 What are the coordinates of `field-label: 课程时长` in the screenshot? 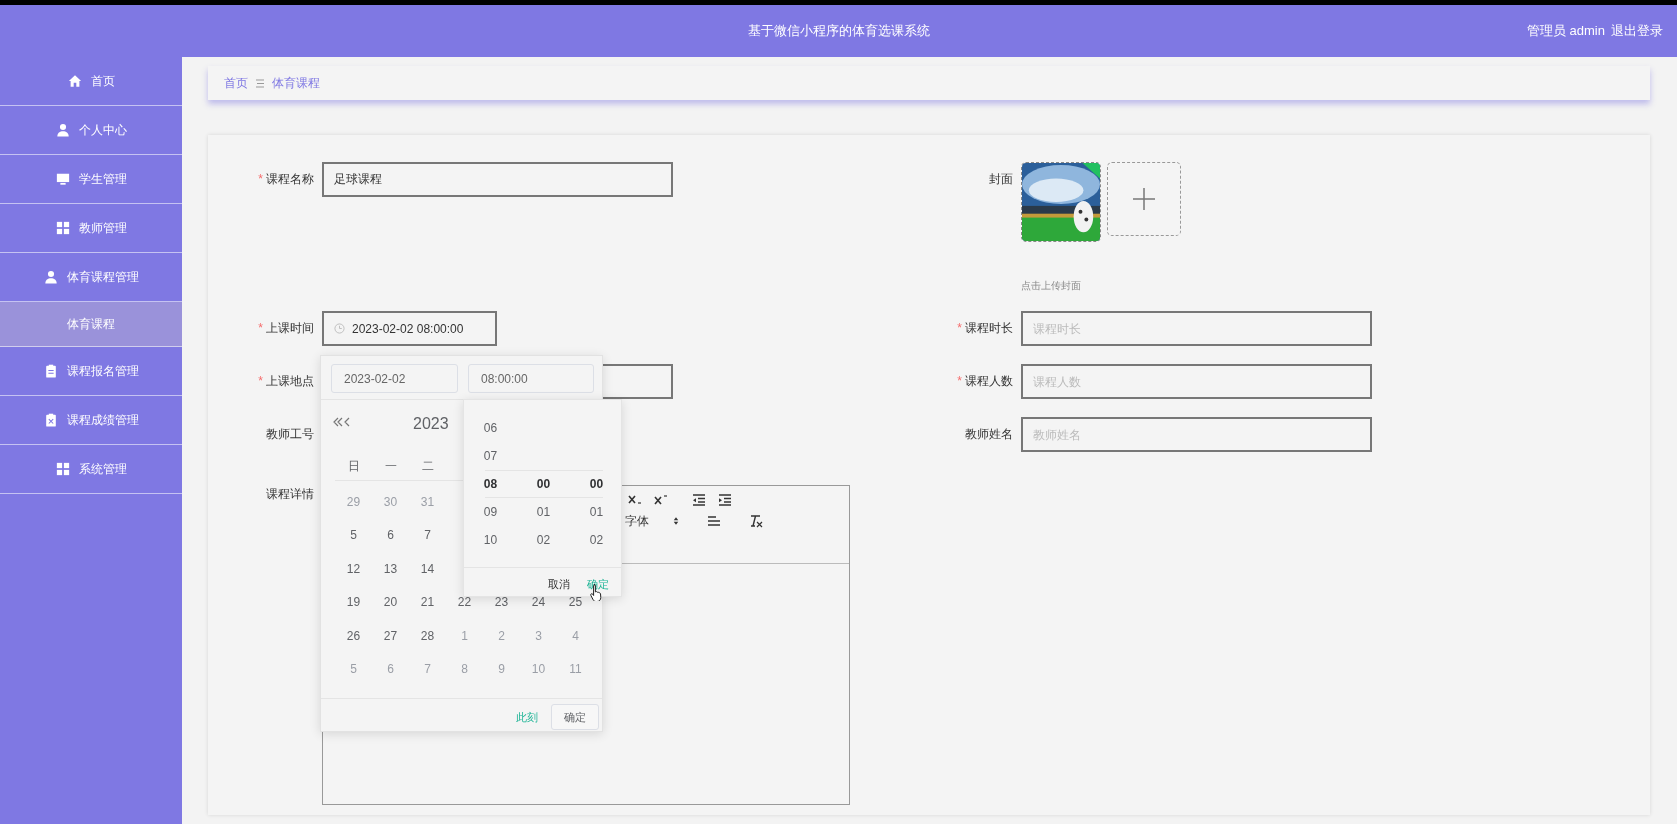 It's located at (989, 328).